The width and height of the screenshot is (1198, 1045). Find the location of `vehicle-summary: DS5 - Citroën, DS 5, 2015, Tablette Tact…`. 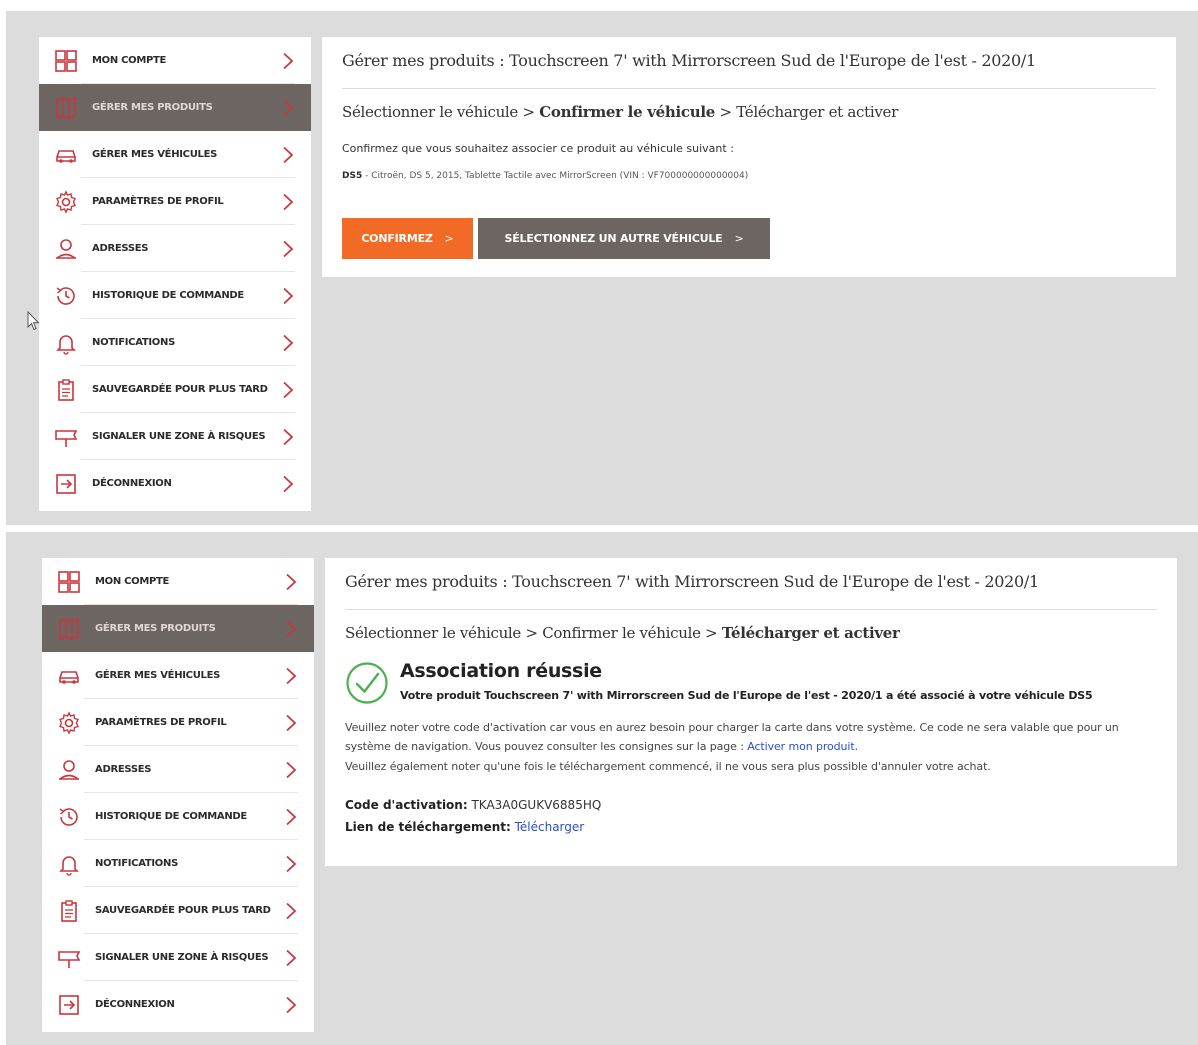

vehicle-summary: DS5 - Citroën, DS 5, 2015, Tablette Tact… is located at coordinates (545, 176).